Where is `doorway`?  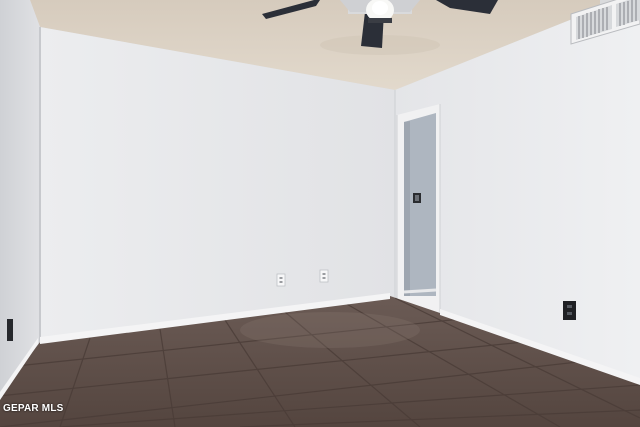
doorway is located at coordinates (418, 208).